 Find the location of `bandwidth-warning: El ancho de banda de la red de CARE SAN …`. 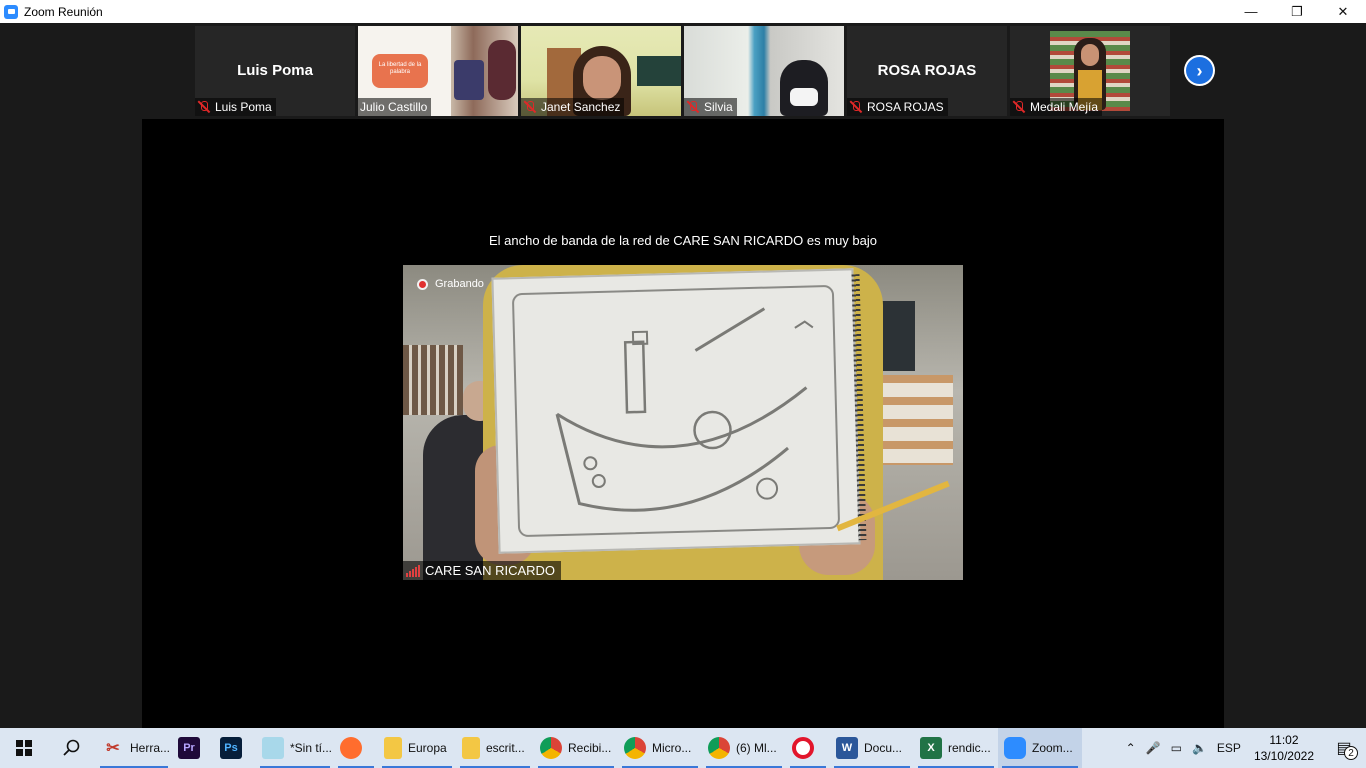

bandwidth-warning: El ancho de banda de la red de CARE SAN … is located at coordinates (683, 240).